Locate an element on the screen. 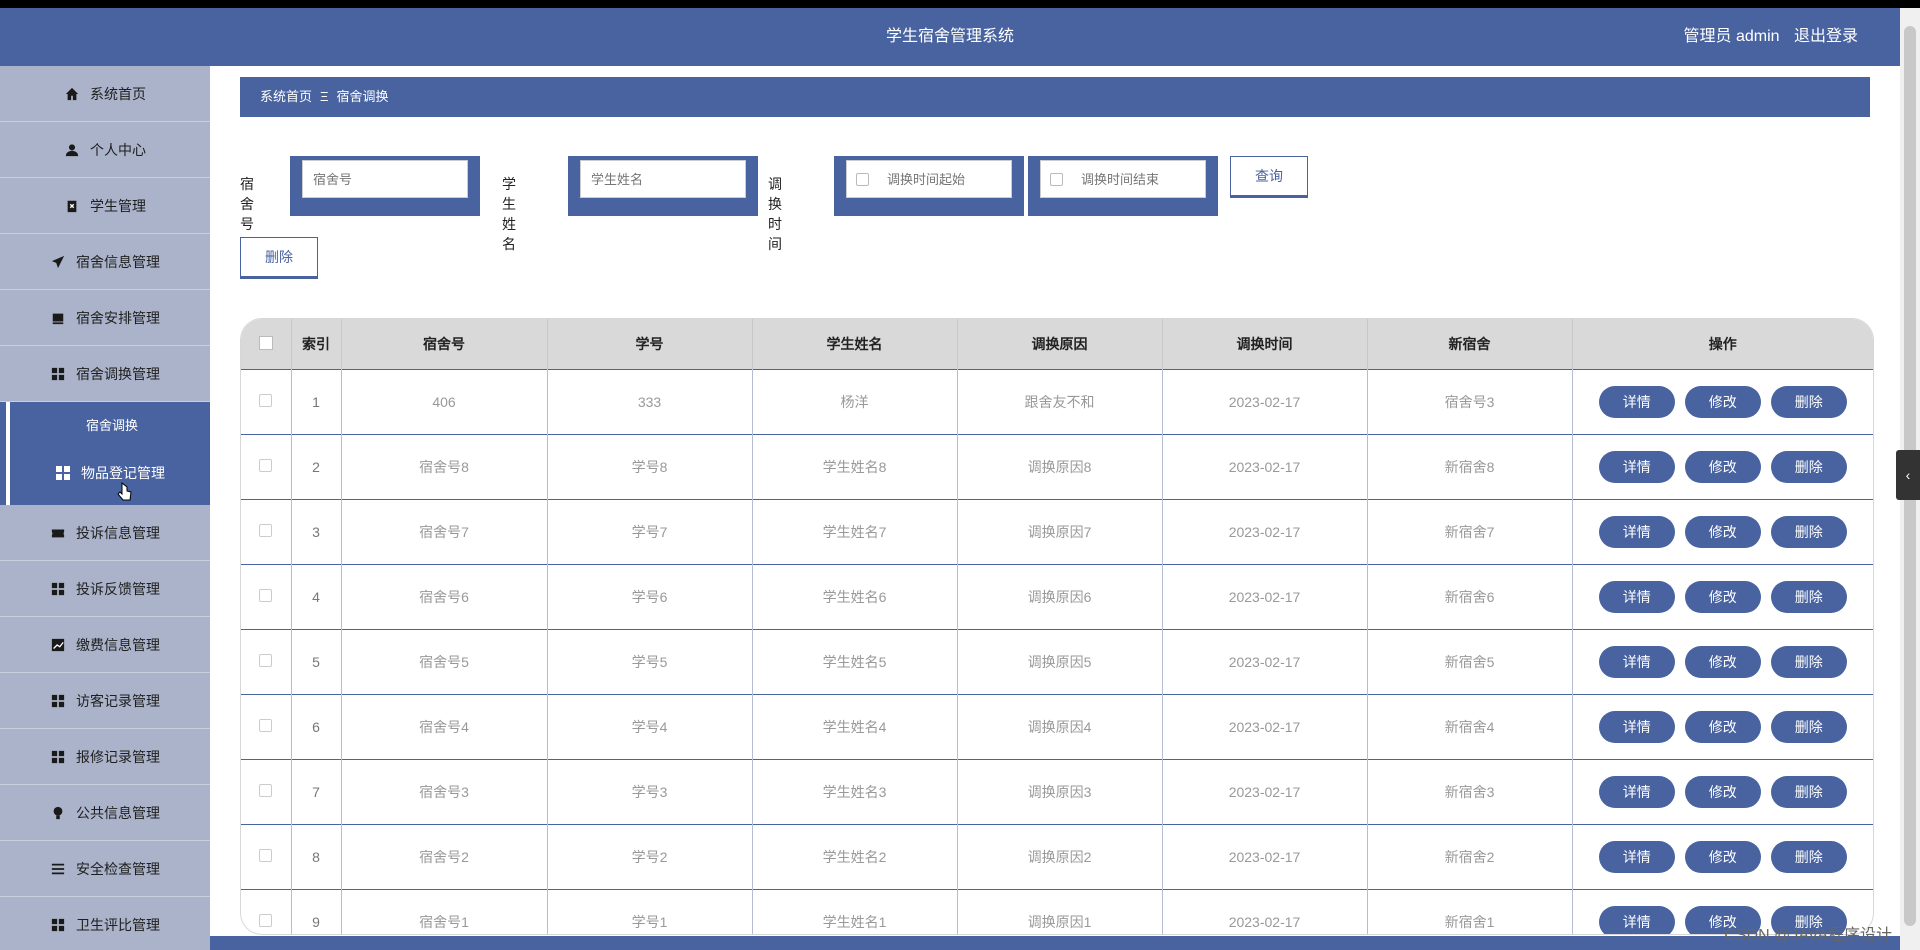  sidebar-item-label: 学生管理 is located at coordinates (118, 205).